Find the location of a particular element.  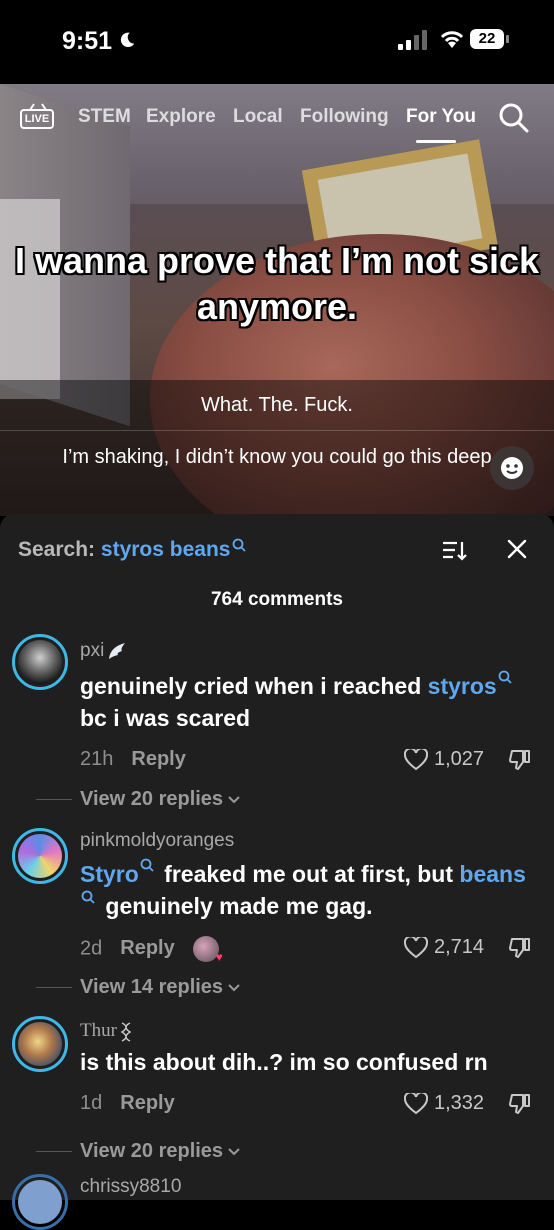

wing-icon is located at coordinates (117, 650).